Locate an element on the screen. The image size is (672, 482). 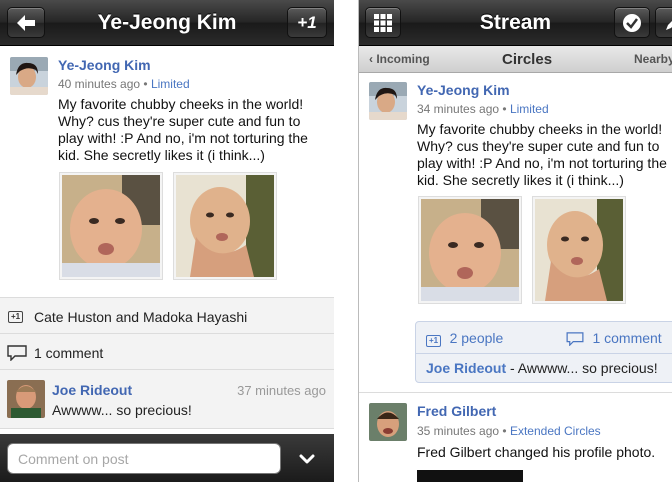
page-title: Ye-Jeong Kim is located at coordinates (167, 22).